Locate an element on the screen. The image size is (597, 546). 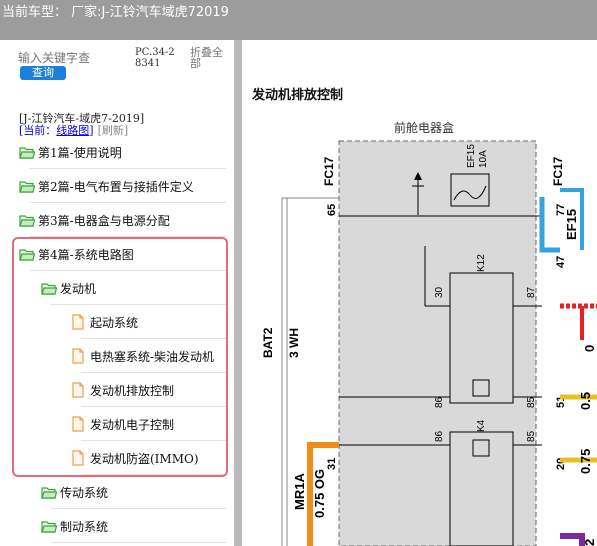
relay-k12-box is located at coordinates (481, 338).